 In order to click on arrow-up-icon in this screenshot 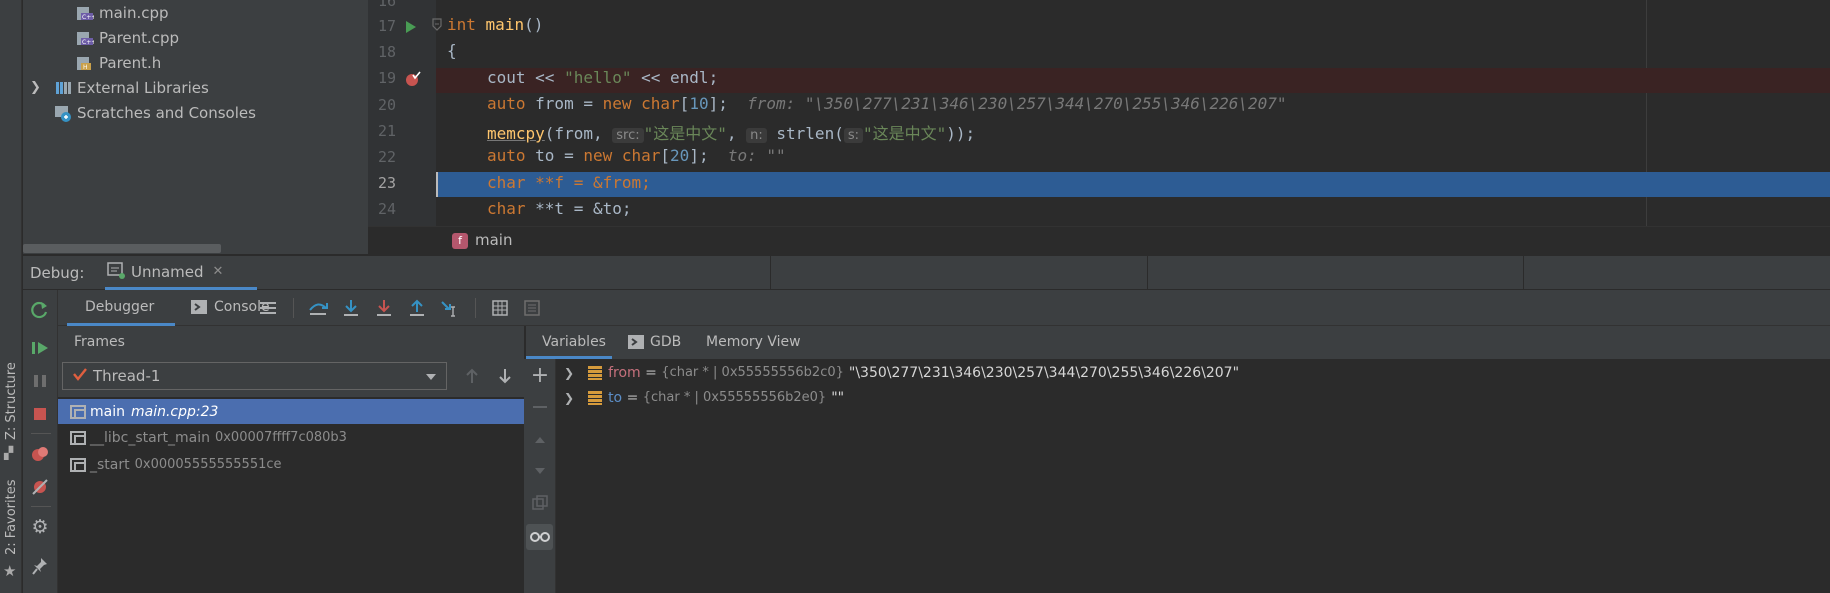, I will do `click(472, 376)`.